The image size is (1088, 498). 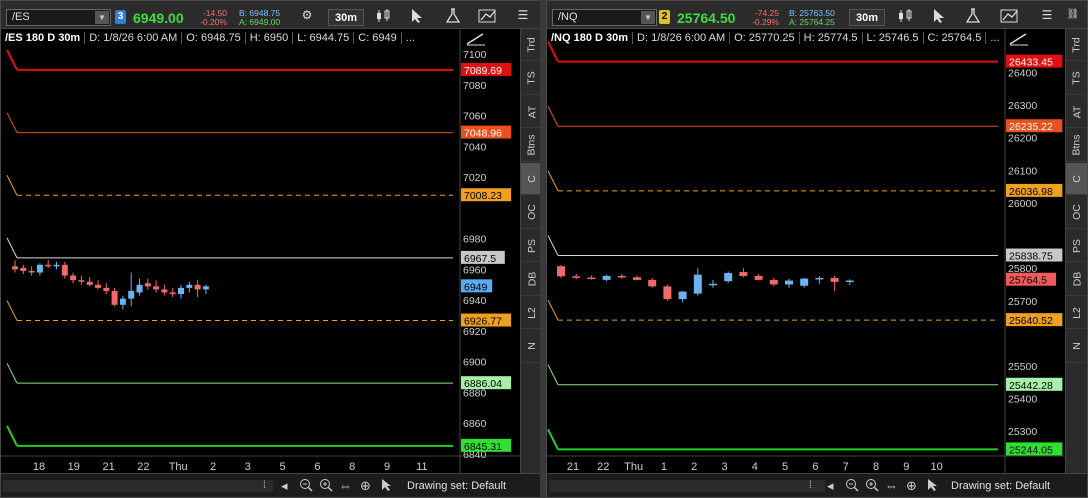 I want to click on price-level: 7048.96, so click(x=259, y=126).